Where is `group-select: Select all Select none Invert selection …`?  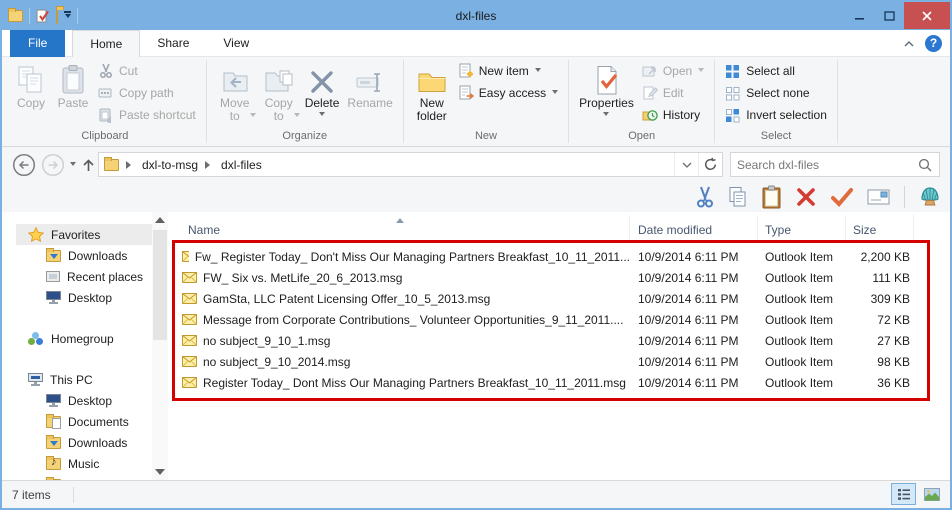
group-select: Select all Select none Invert selection … is located at coordinates (776, 101).